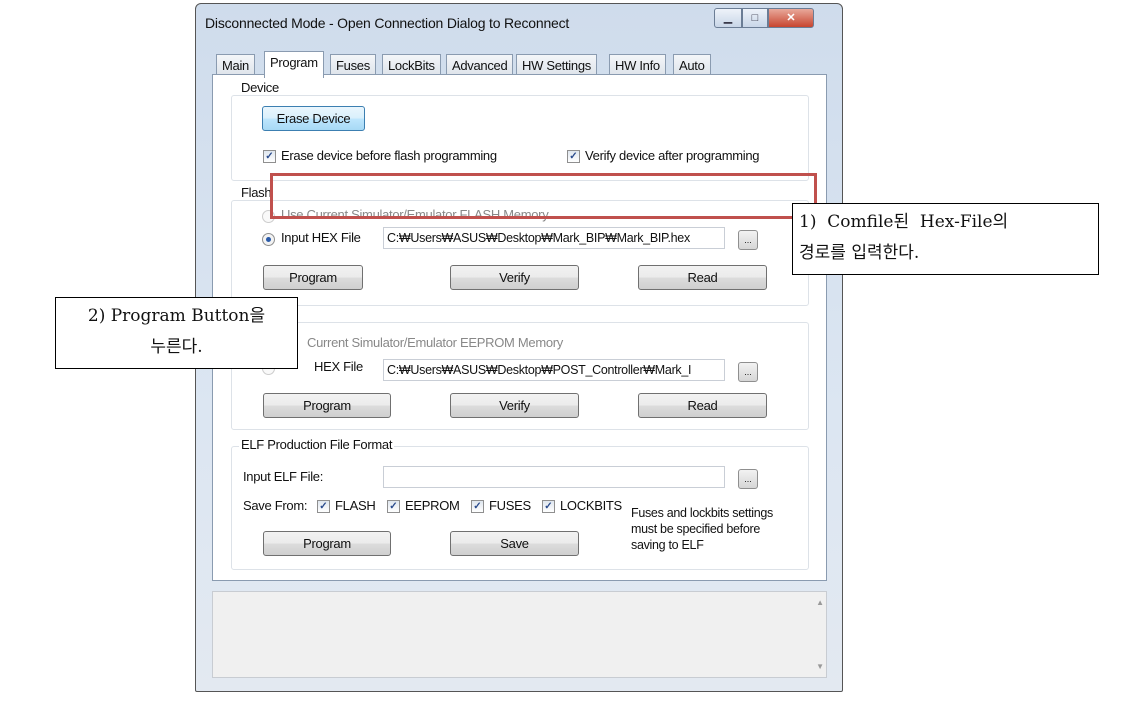 The image size is (1122, 704). Describe the element at coordinates (672, 155) in the screenshot. I see `verify-after-label: Verify device after programming` at that location.